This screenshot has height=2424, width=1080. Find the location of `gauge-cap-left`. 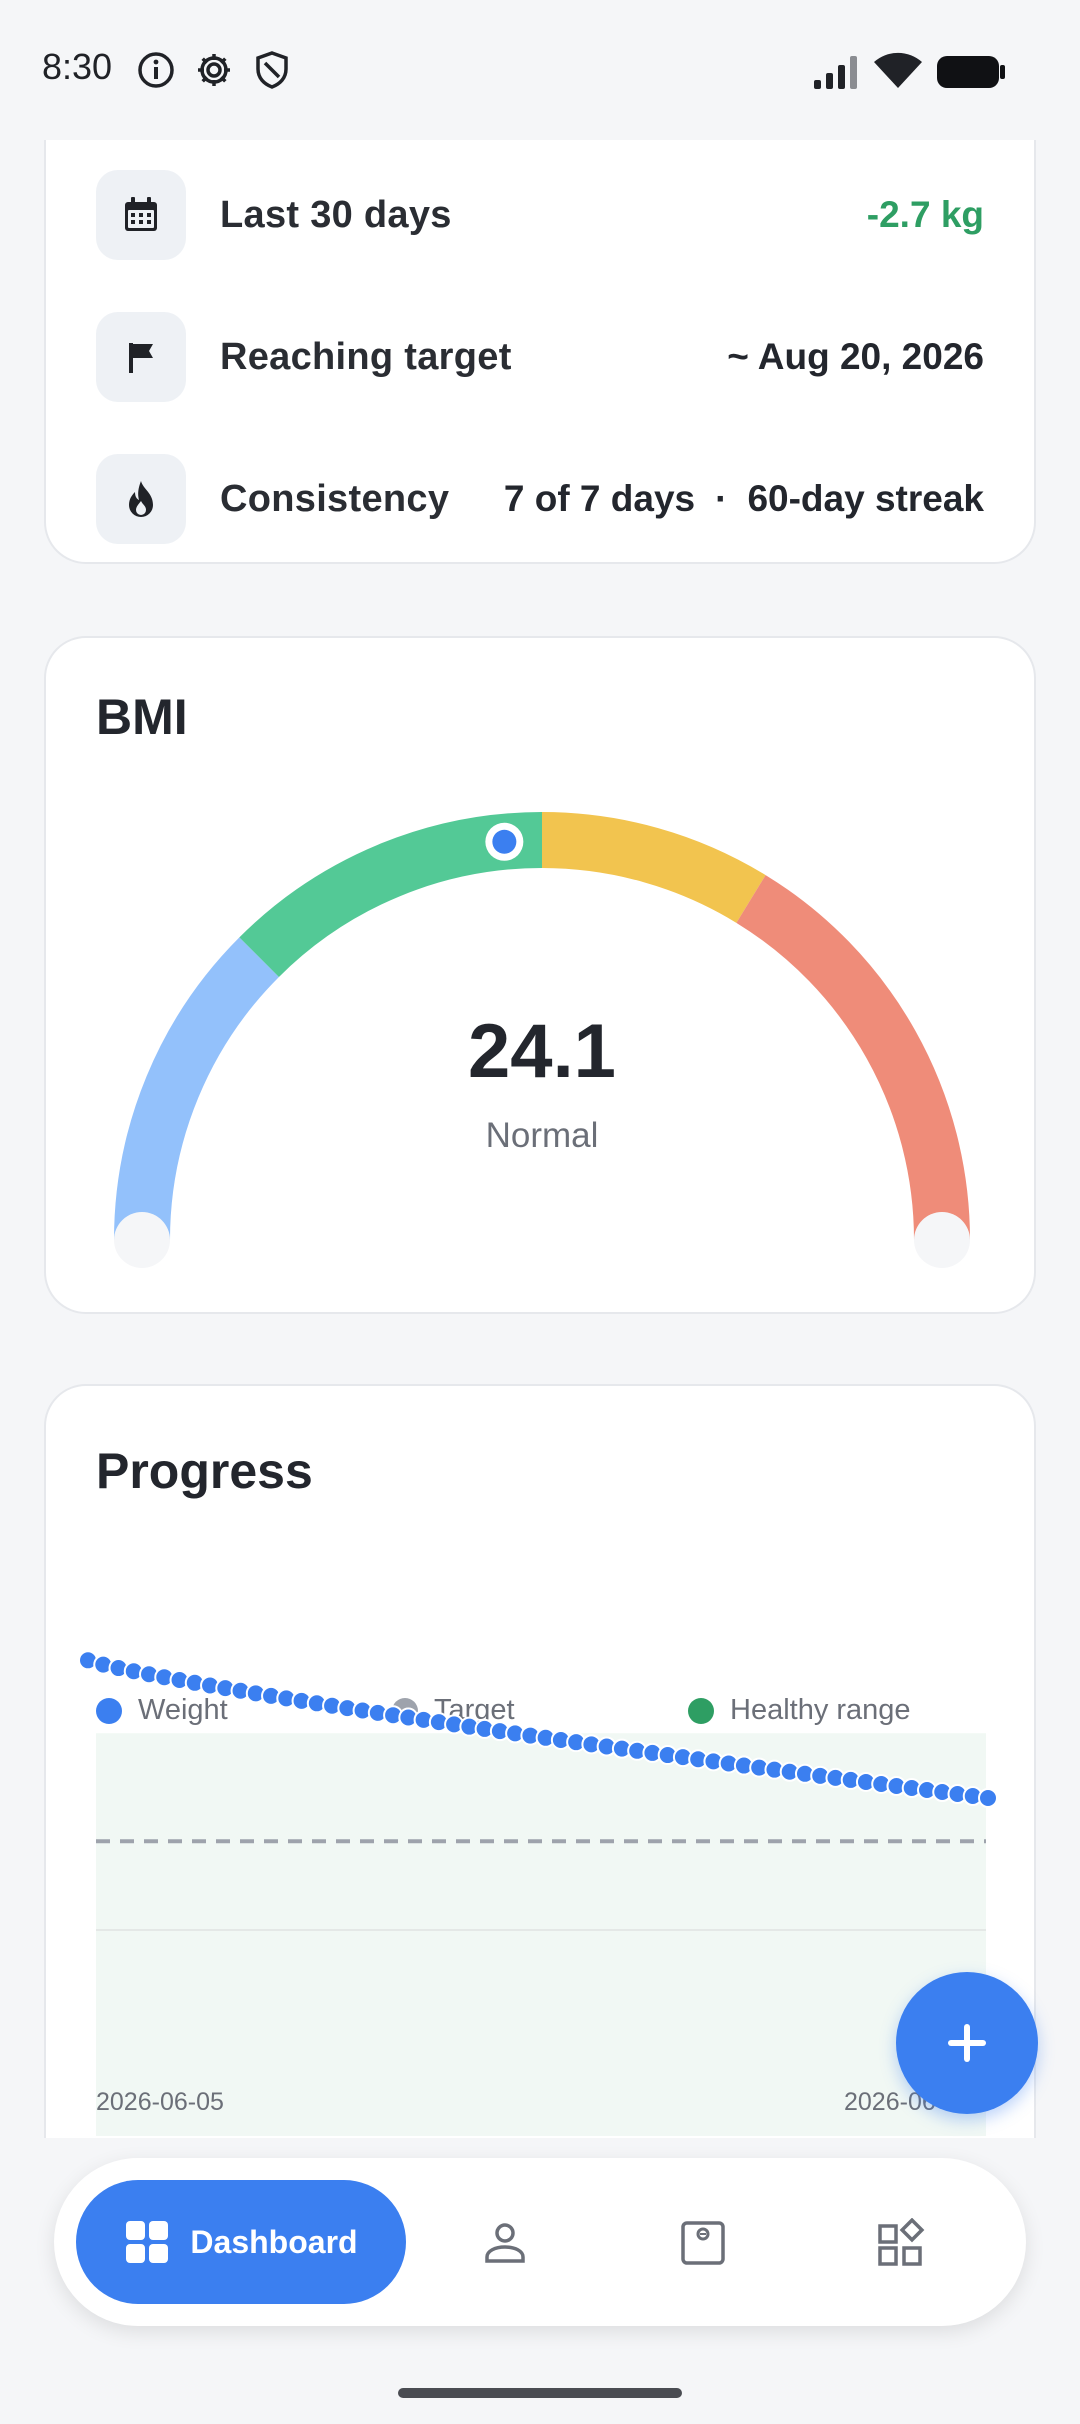

gauge-cap-left is located at coordinates (142, 1240).